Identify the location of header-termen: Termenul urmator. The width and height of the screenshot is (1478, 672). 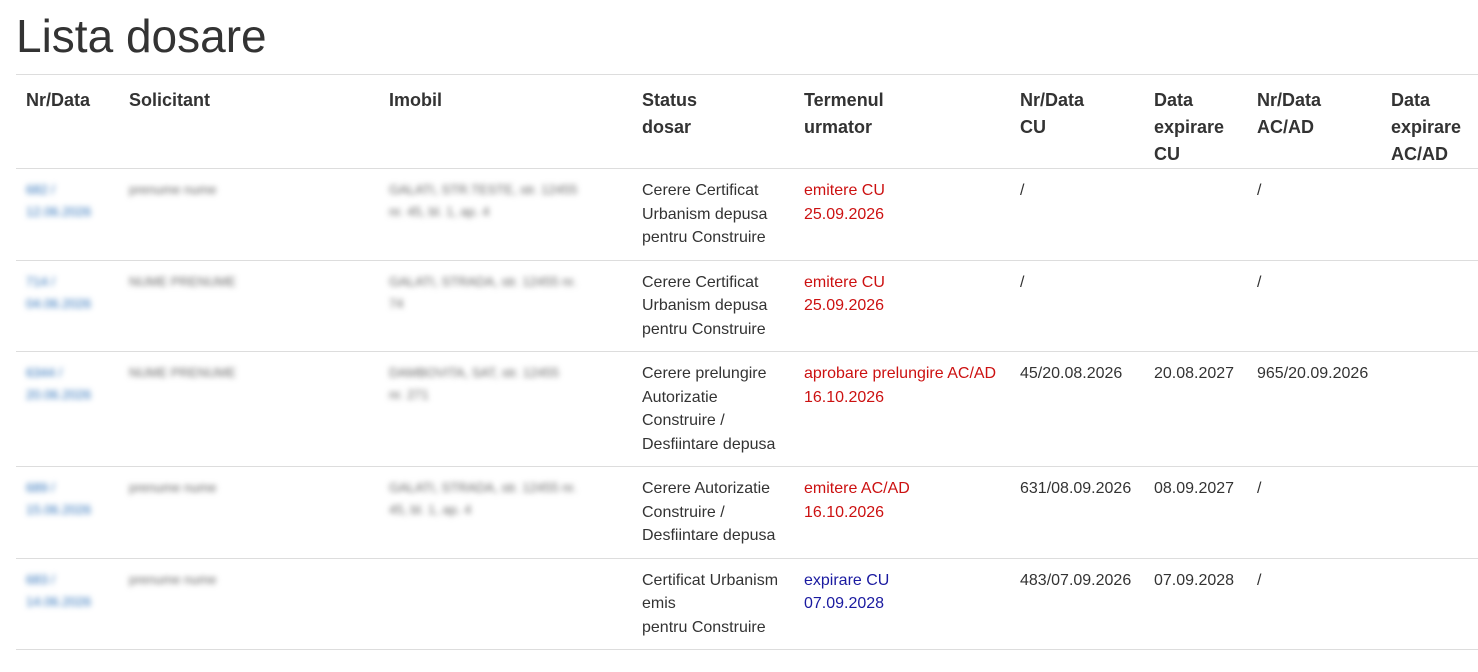
(902, 121).